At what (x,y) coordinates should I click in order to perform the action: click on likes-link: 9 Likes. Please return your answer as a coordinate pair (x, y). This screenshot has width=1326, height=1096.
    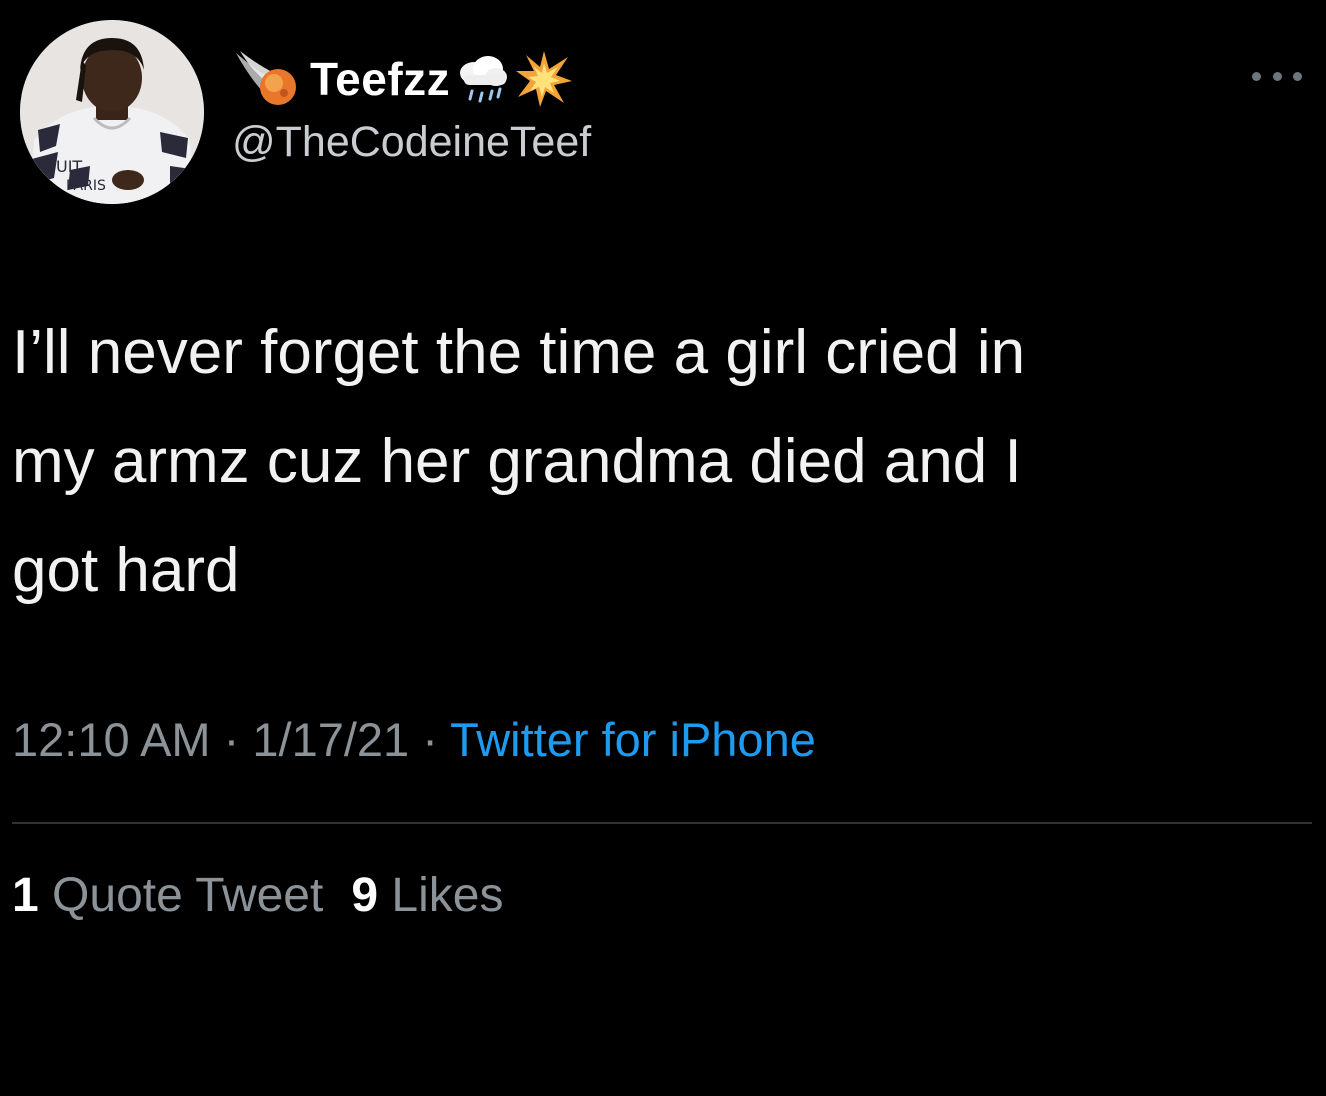
    Looking at the image, I should click on (427, 895).